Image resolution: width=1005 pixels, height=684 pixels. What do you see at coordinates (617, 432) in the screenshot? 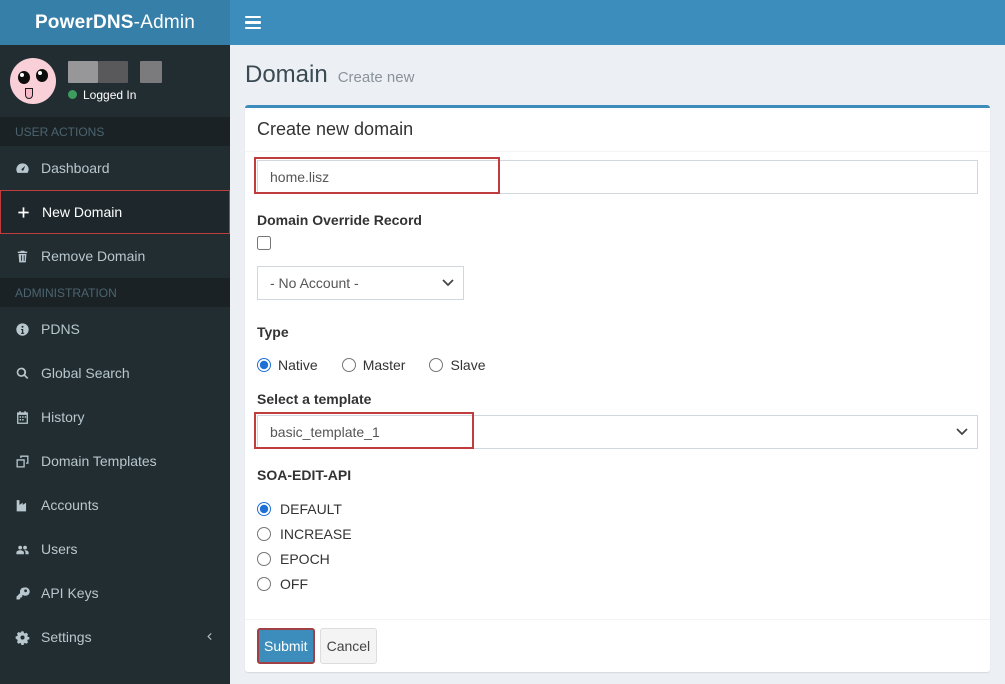
I see `template-select: basic_template_1` at bounding box center [617, 432].